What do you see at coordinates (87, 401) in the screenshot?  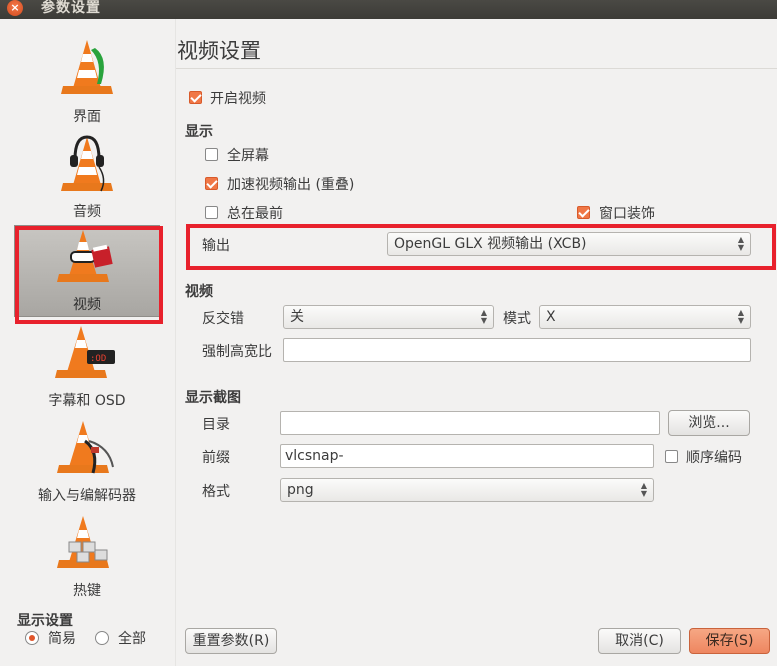 I see `sidebar-item-label: 字幕和 OSD` at bounding box center [87, 401].